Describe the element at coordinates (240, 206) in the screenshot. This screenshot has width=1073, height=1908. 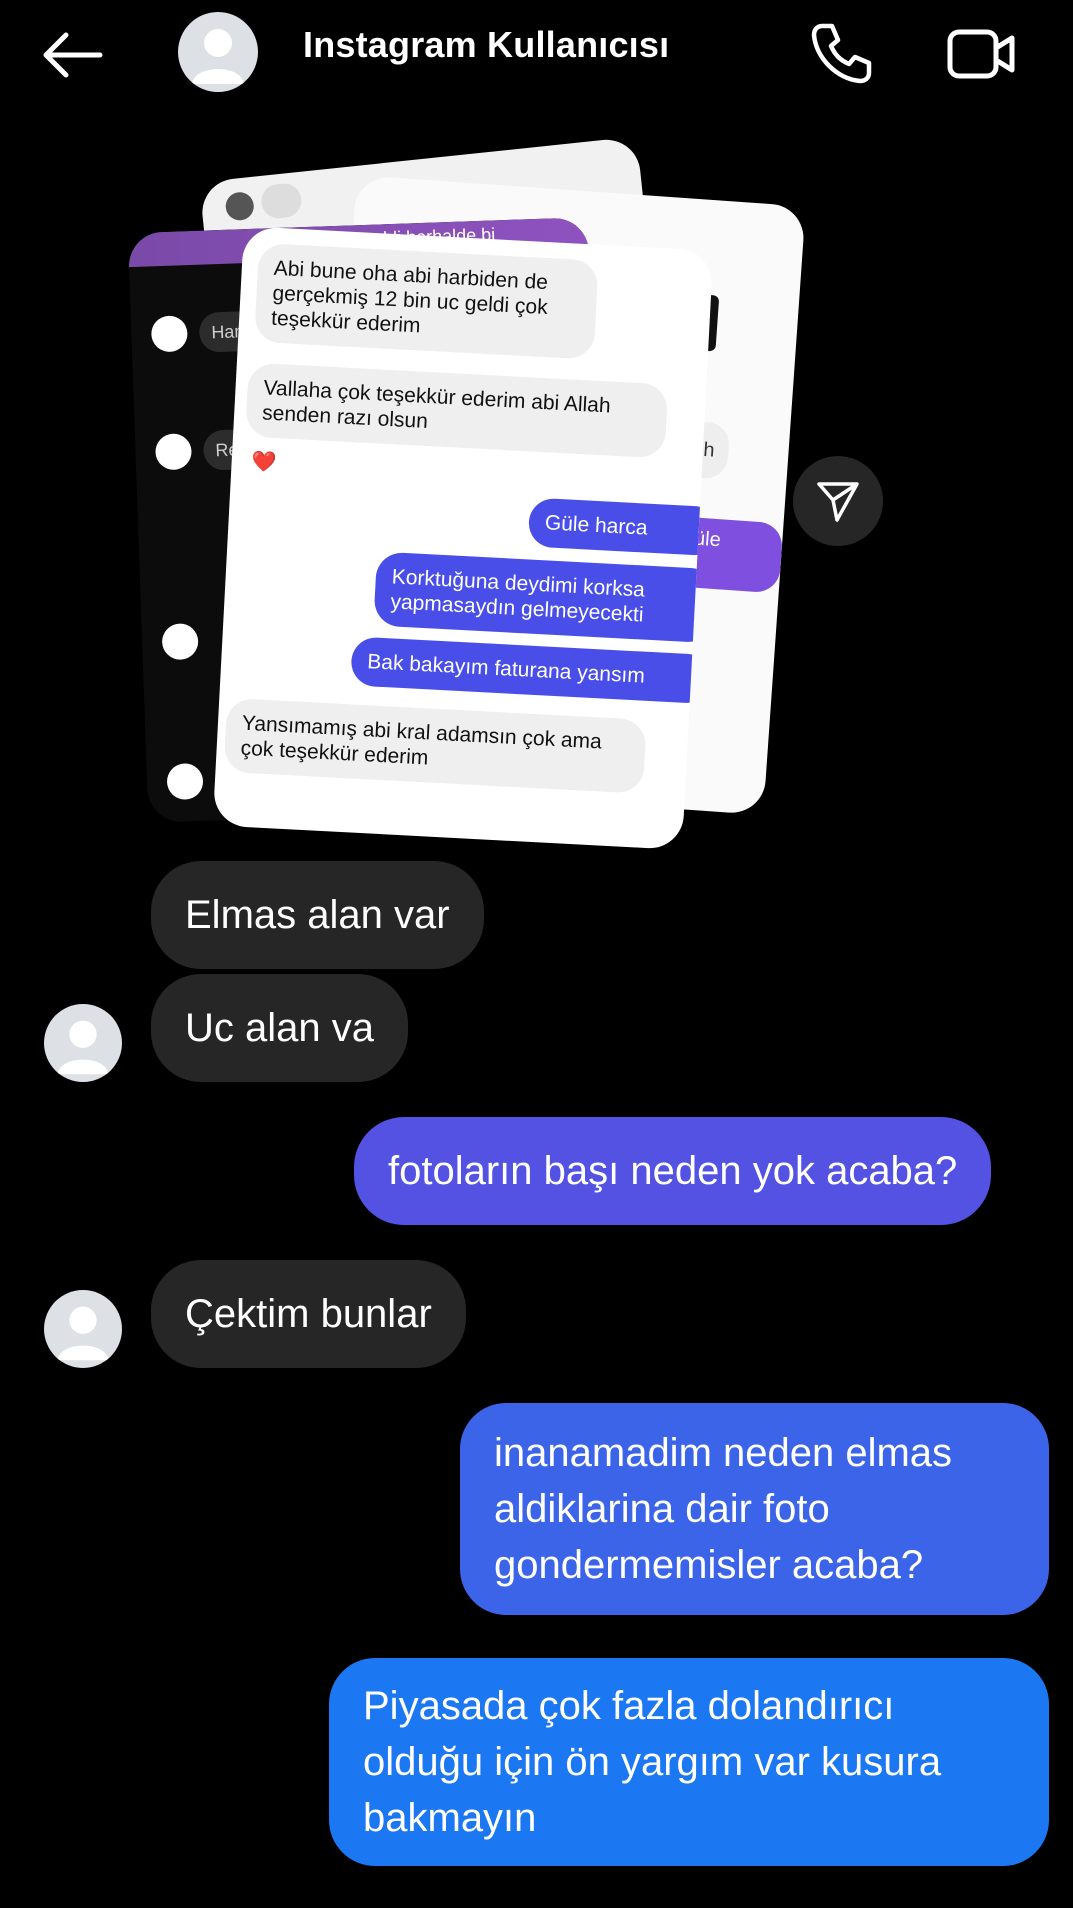
I see `card-avatar` at that location.